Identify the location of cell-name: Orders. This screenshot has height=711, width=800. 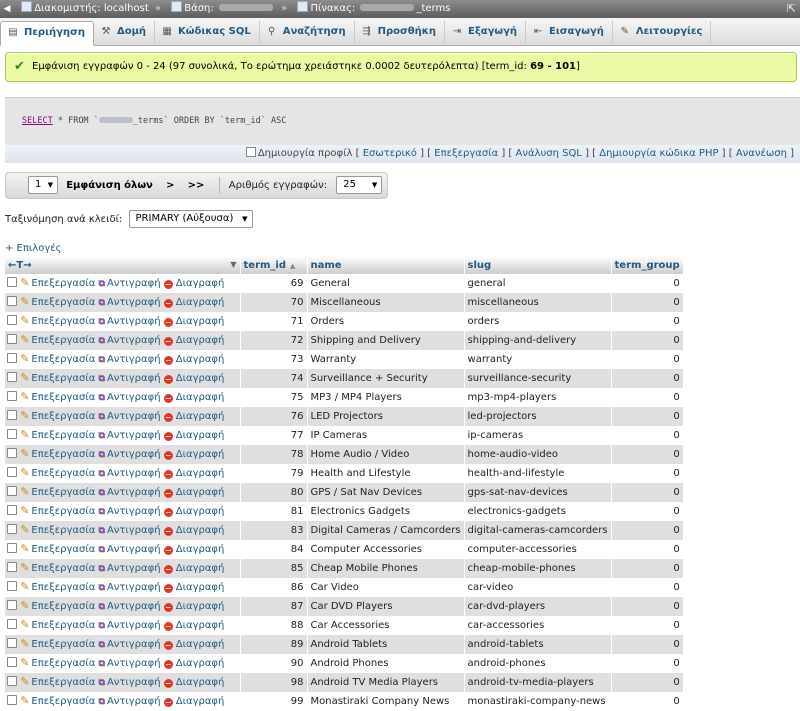
(386, 321).